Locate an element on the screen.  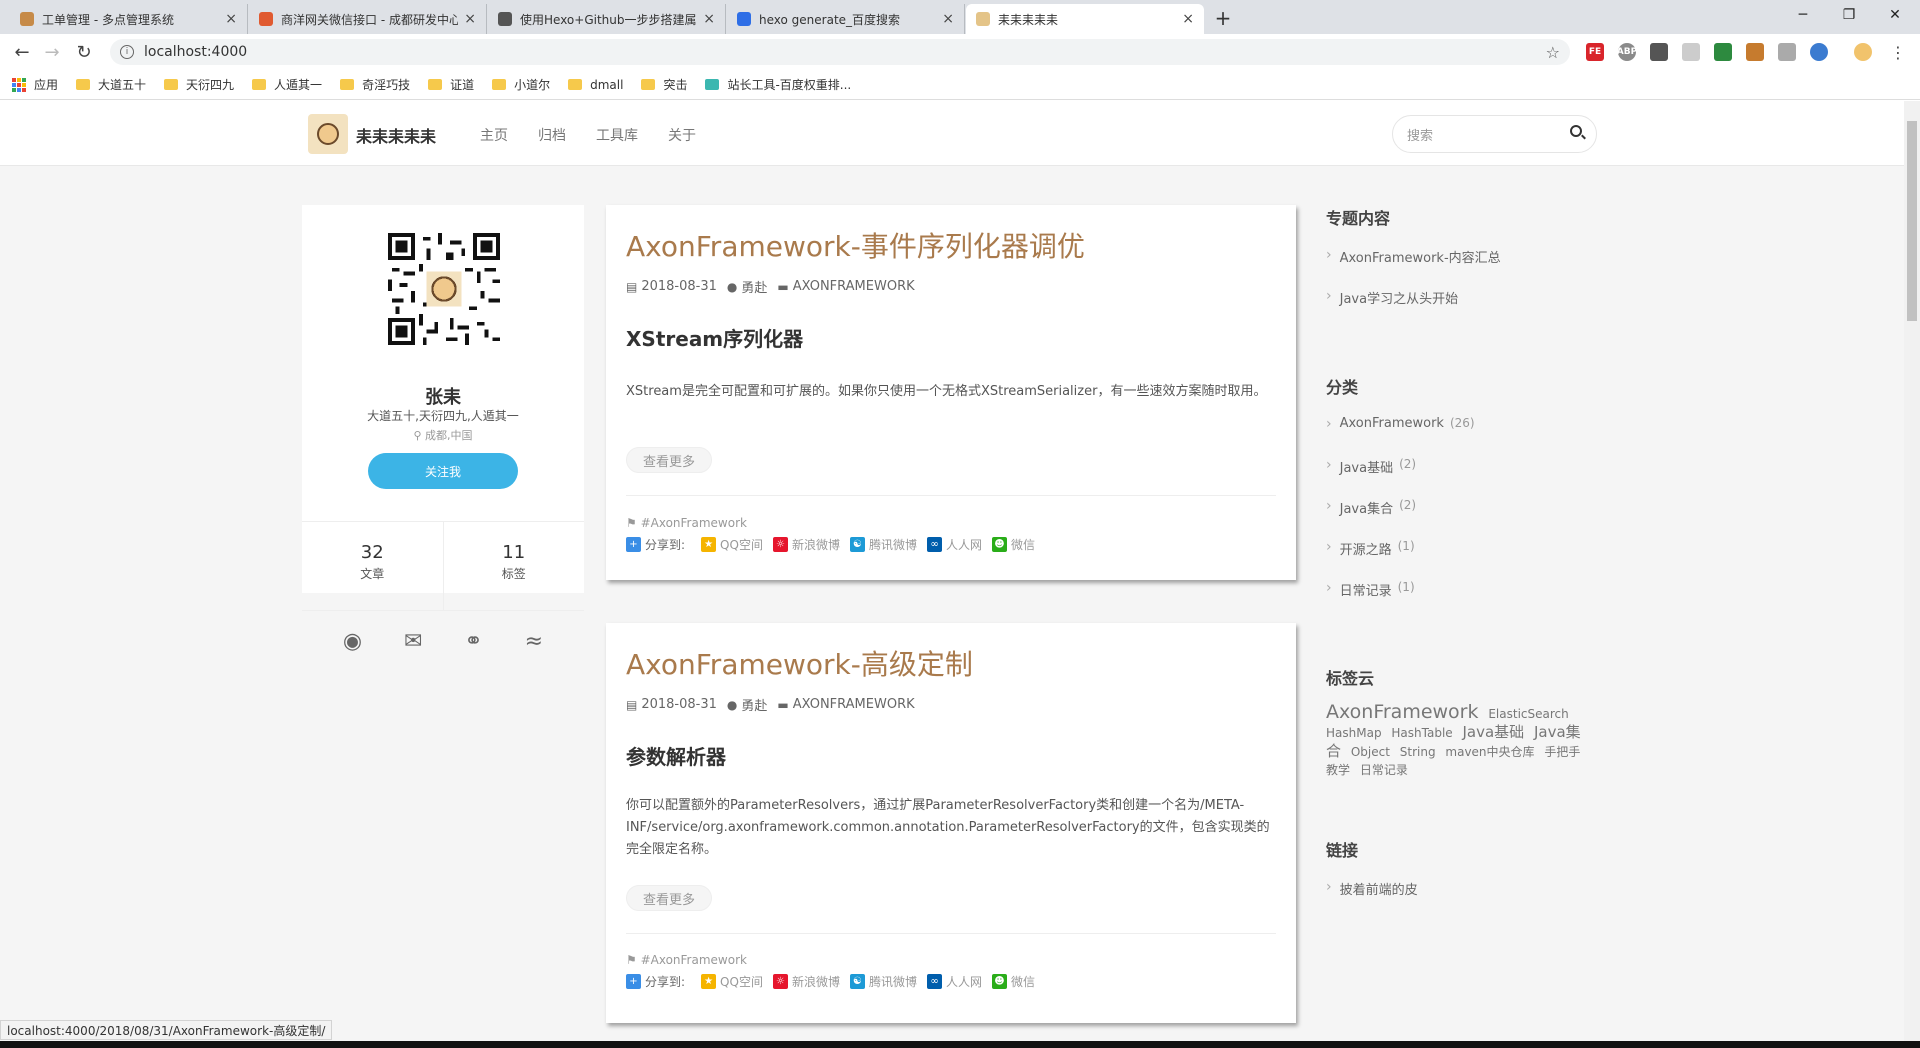
browser-tab-2: 商洋网关微信接口 - 成都研发中心 × is located at coordinates (368, 19).